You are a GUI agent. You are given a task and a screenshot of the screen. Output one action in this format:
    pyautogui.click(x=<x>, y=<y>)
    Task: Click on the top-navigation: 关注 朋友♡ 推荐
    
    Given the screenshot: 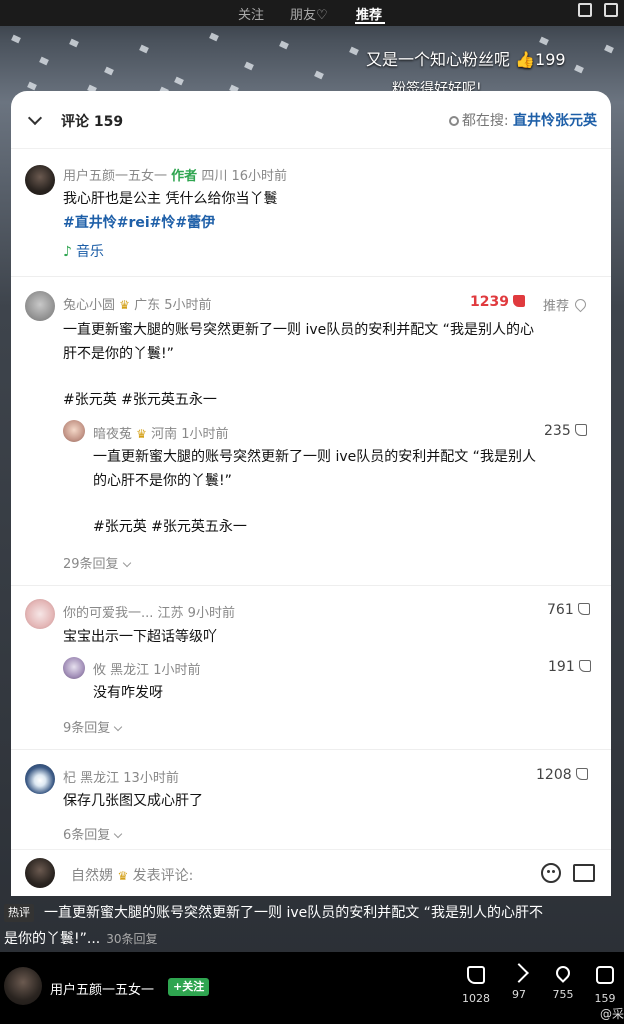 What is the action you would take?
    pyautogui.click(x=312, y=13)
    